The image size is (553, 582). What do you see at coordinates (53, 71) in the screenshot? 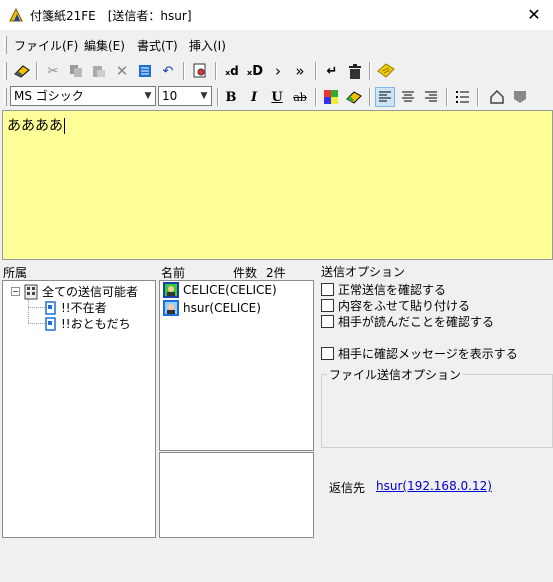
I see `cut-icon: ✂` at bounding box center [53, 71].